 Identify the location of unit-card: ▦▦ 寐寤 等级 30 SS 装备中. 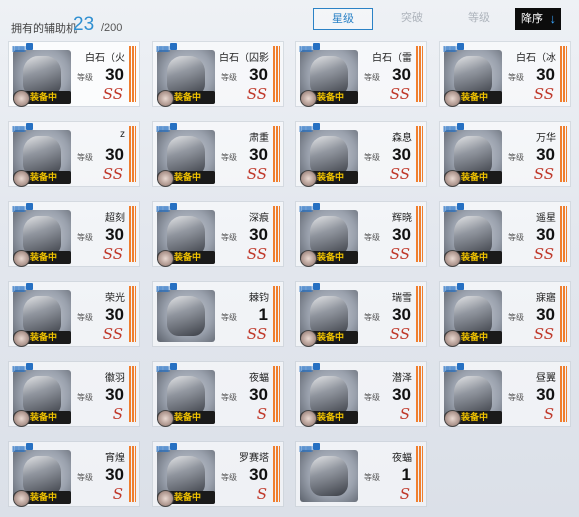
(505, 314).